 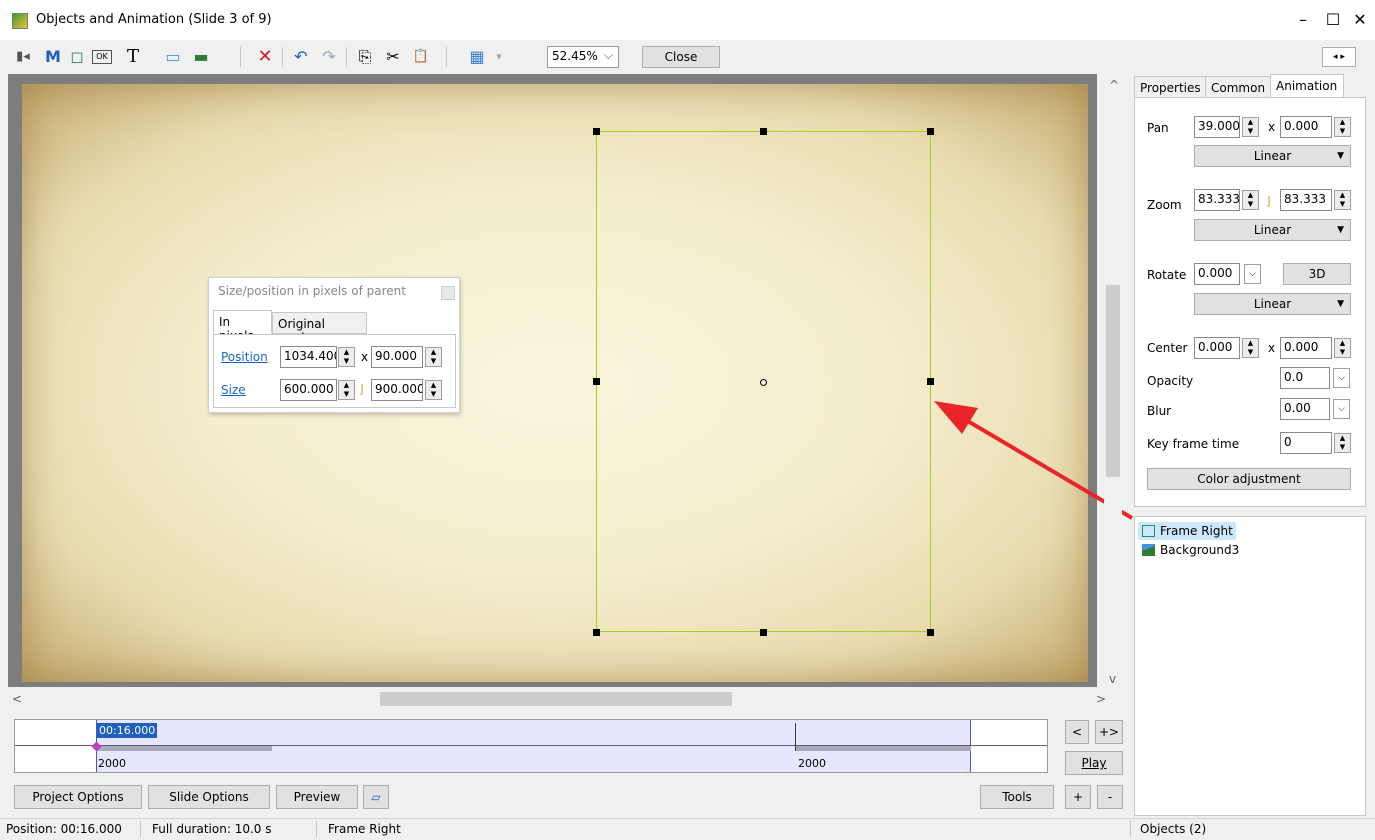 I want to click on opacity-label: Opacity, so click(x=1170, y=381).